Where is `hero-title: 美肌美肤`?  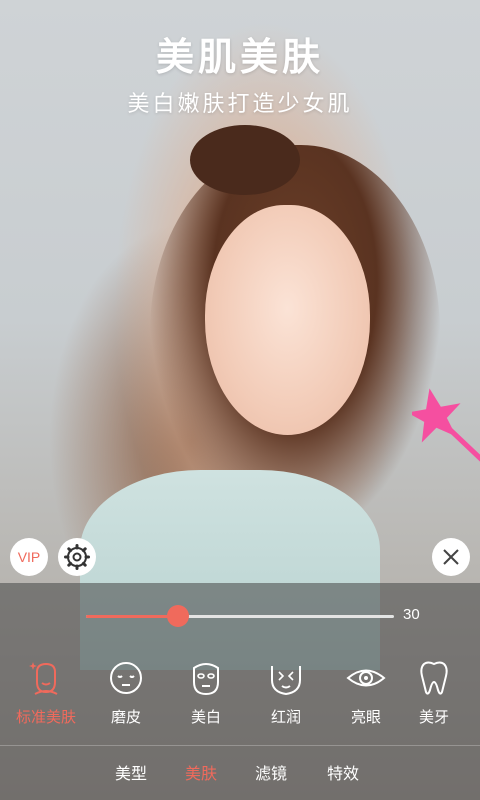 hero-title: 美肌美肤 is located at coordinates (239, 57).